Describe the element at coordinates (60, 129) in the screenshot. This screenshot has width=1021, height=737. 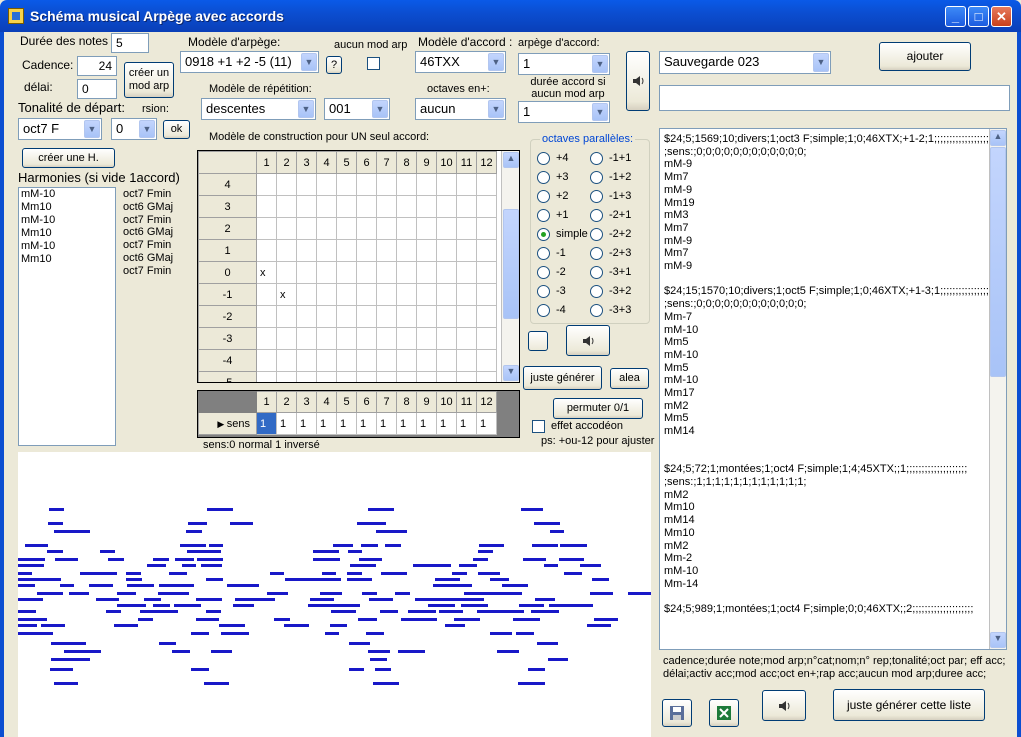
I see `tonalite-select: oct7 F ▼` at that location.